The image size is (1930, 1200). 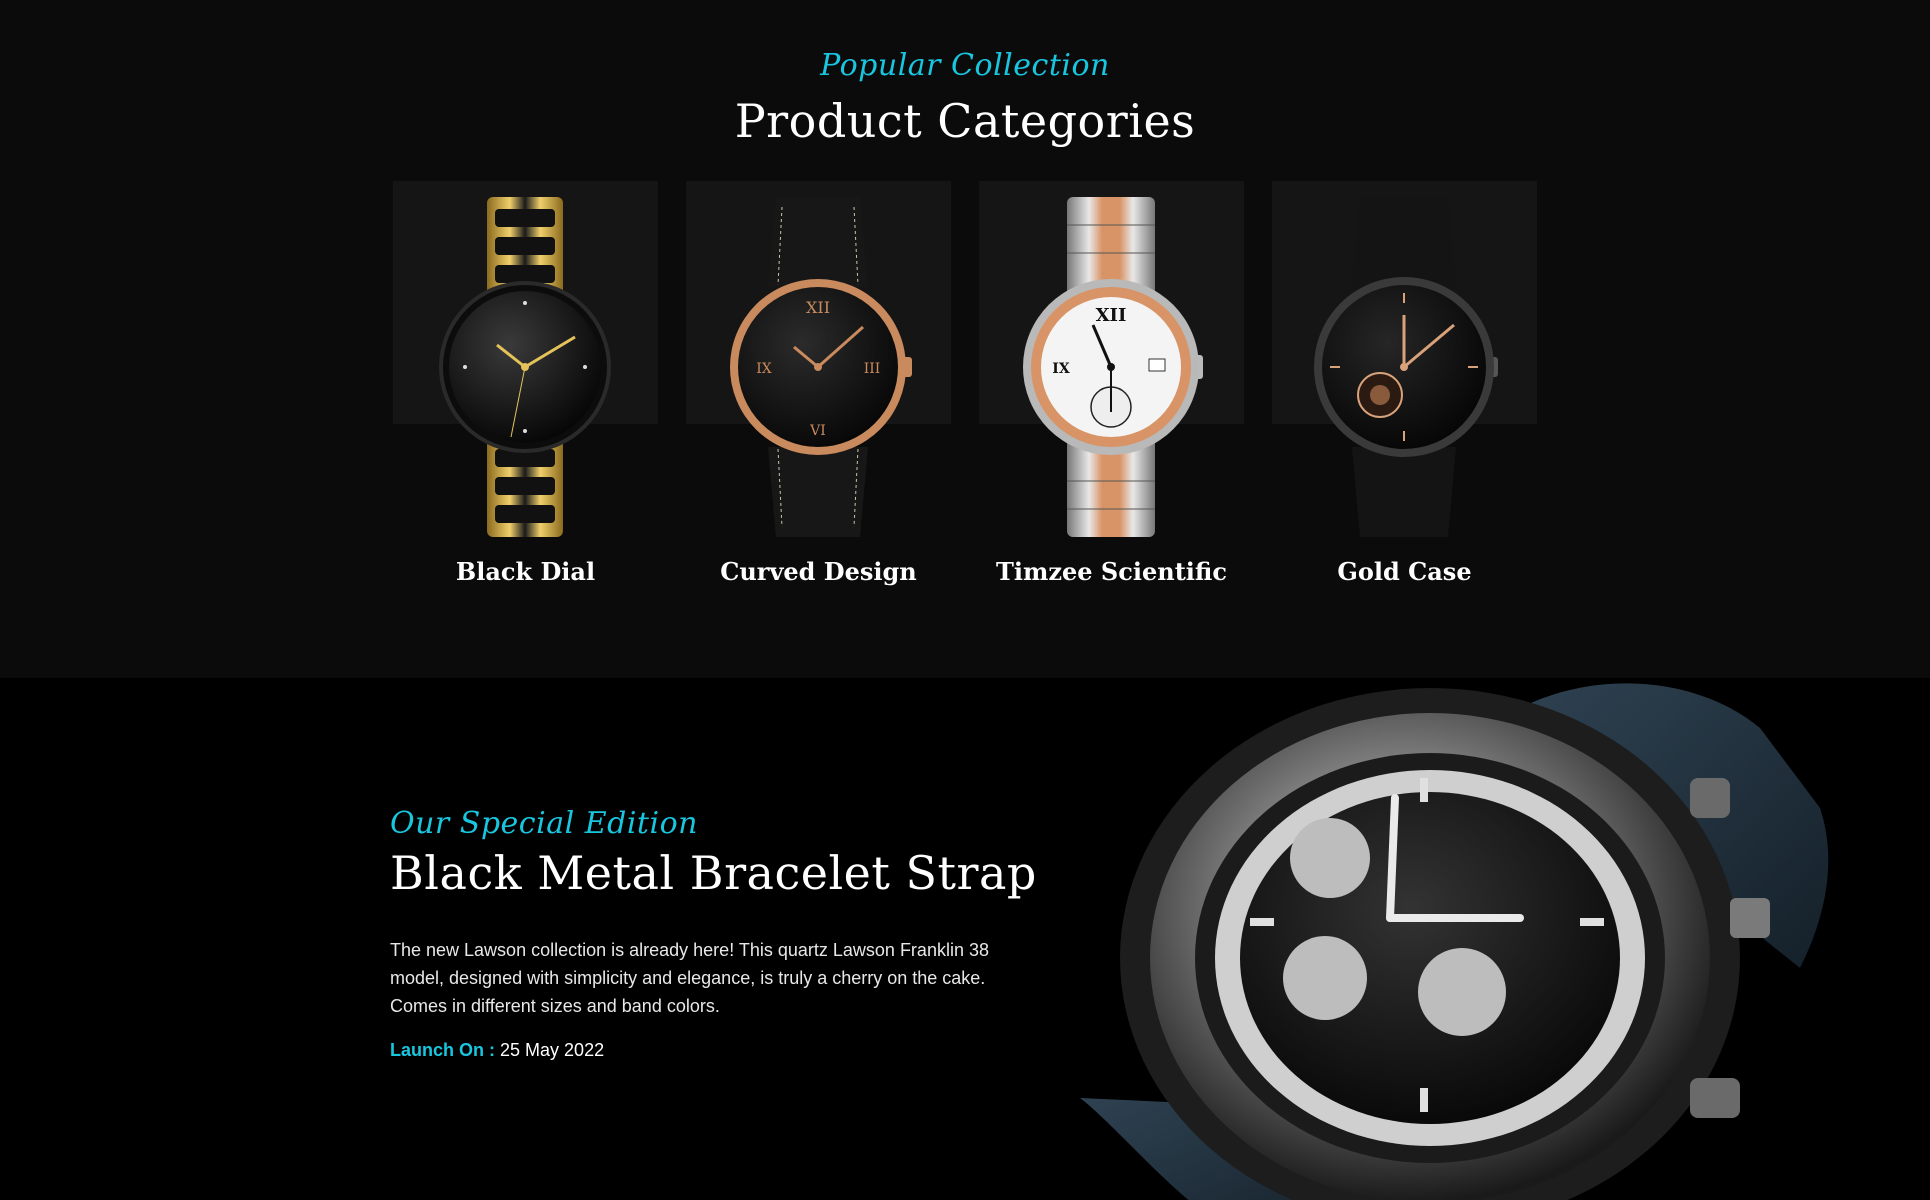 I want to click on category-card-black-dial: Black Dial, so click(x=525, y=401).